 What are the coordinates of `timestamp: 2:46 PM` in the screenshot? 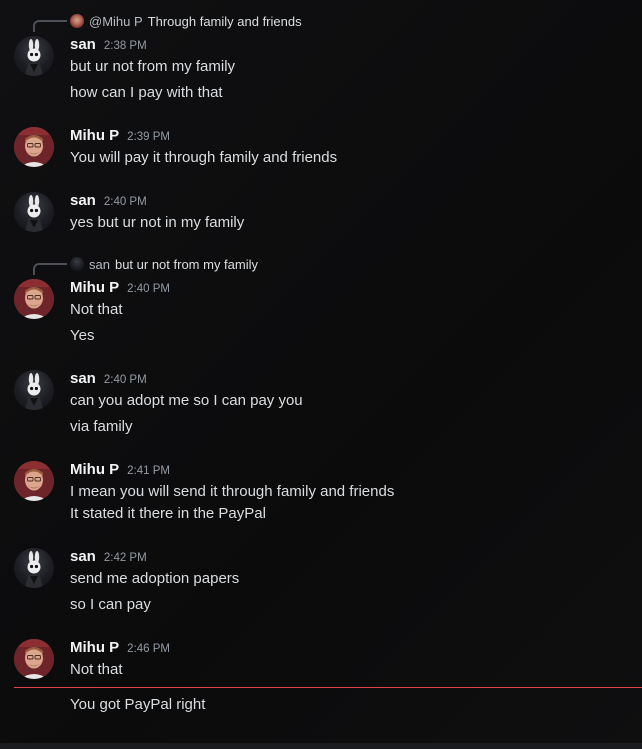 It's located at (148, 649).